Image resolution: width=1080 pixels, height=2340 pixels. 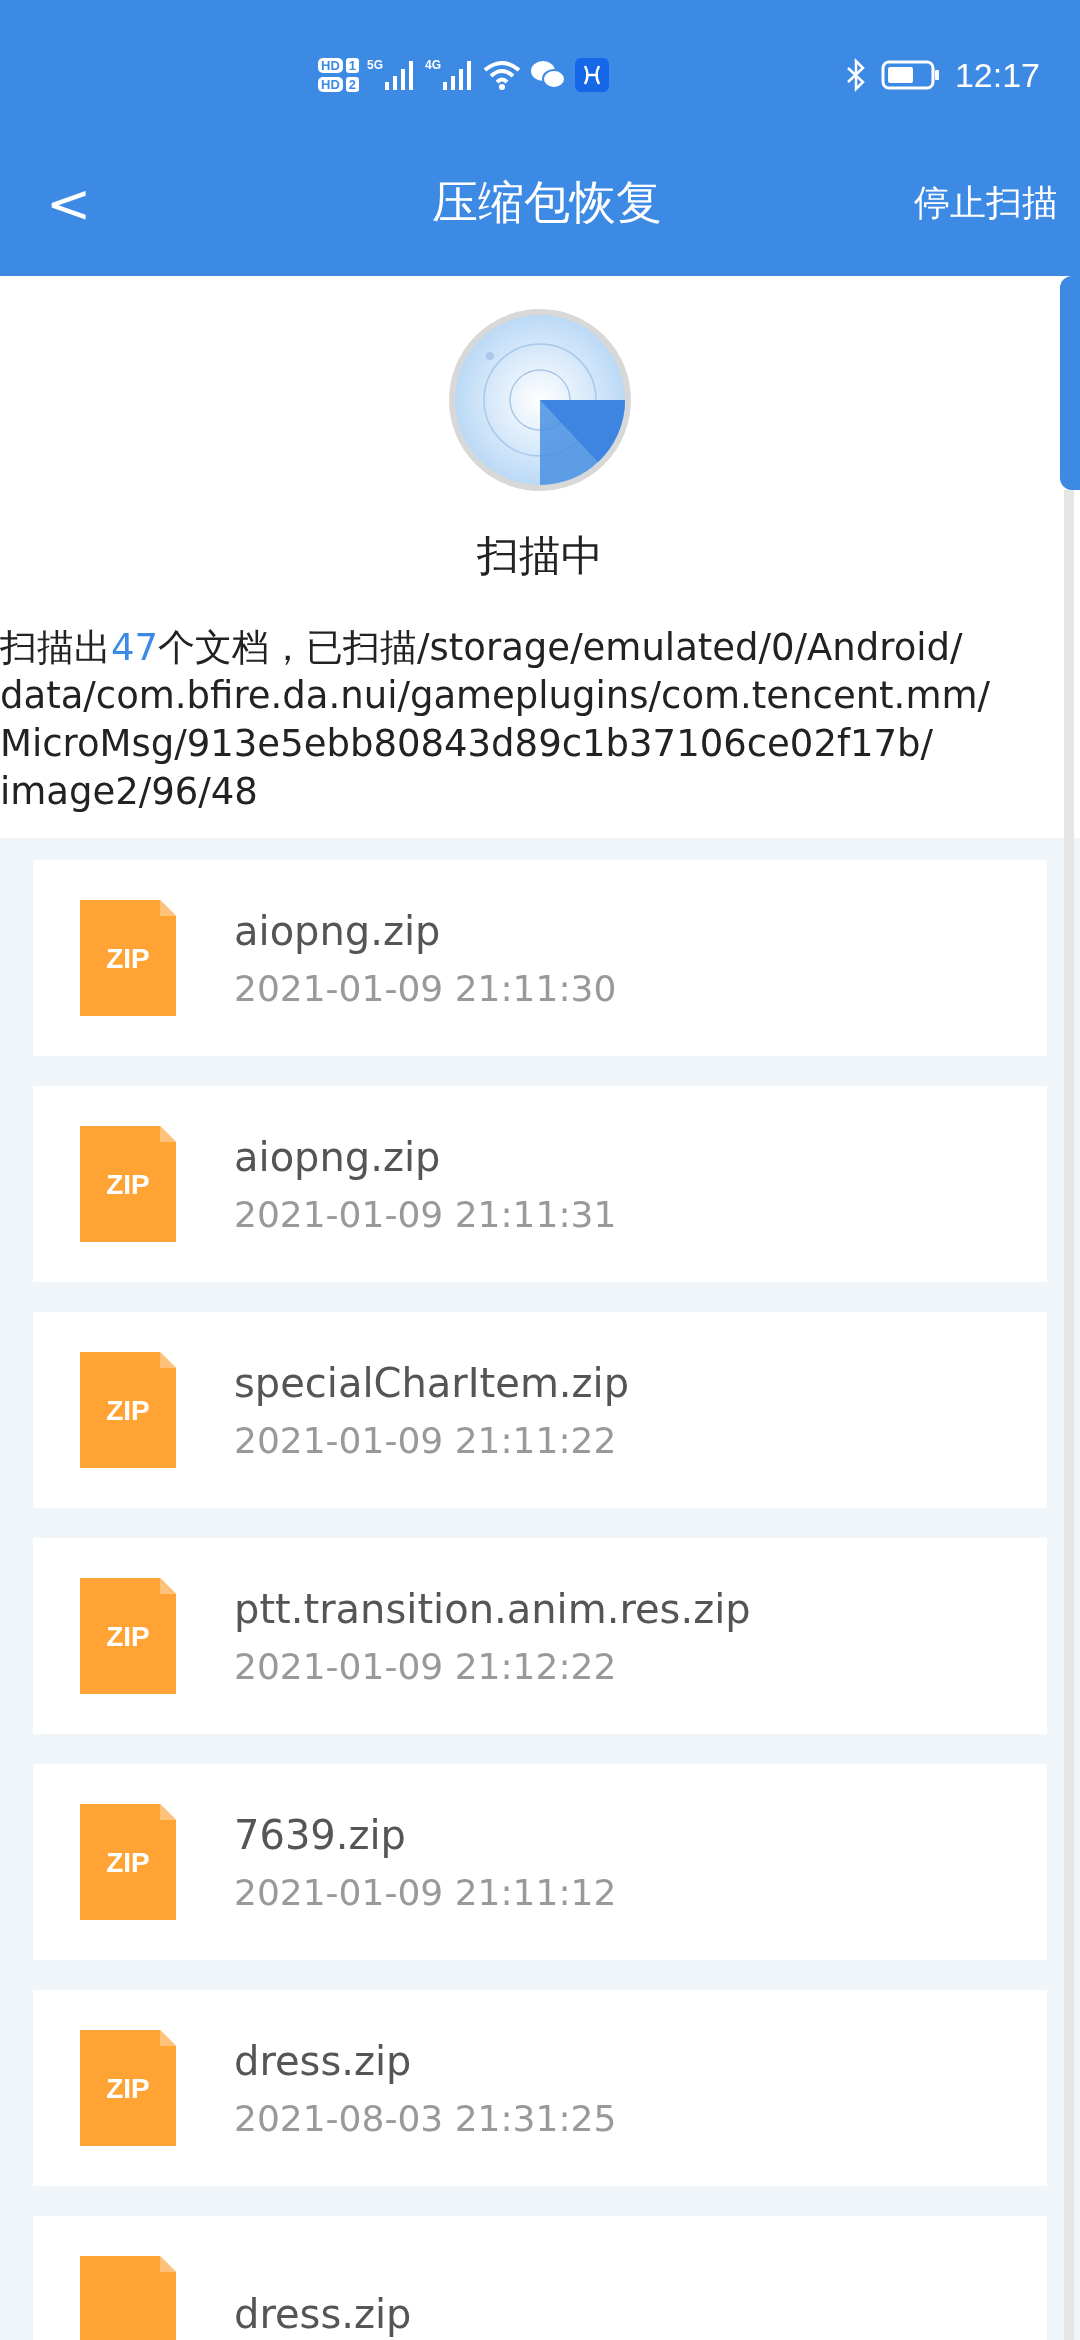 I want to click on file-card: ZIP dress.zip 2021-08-03 21:31:25, so click(x=540, y=2088).